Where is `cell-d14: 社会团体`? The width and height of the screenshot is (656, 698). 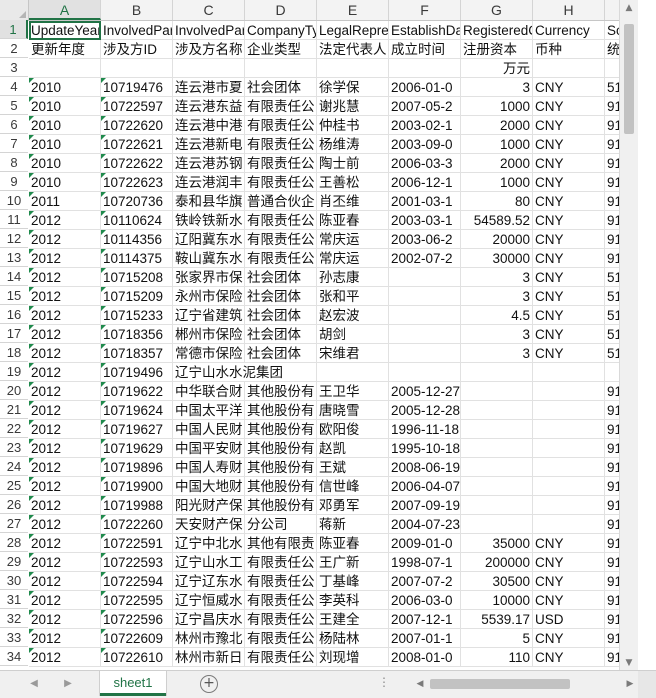
cell-d14: 社会团体 is located at coordinates (281, 277).